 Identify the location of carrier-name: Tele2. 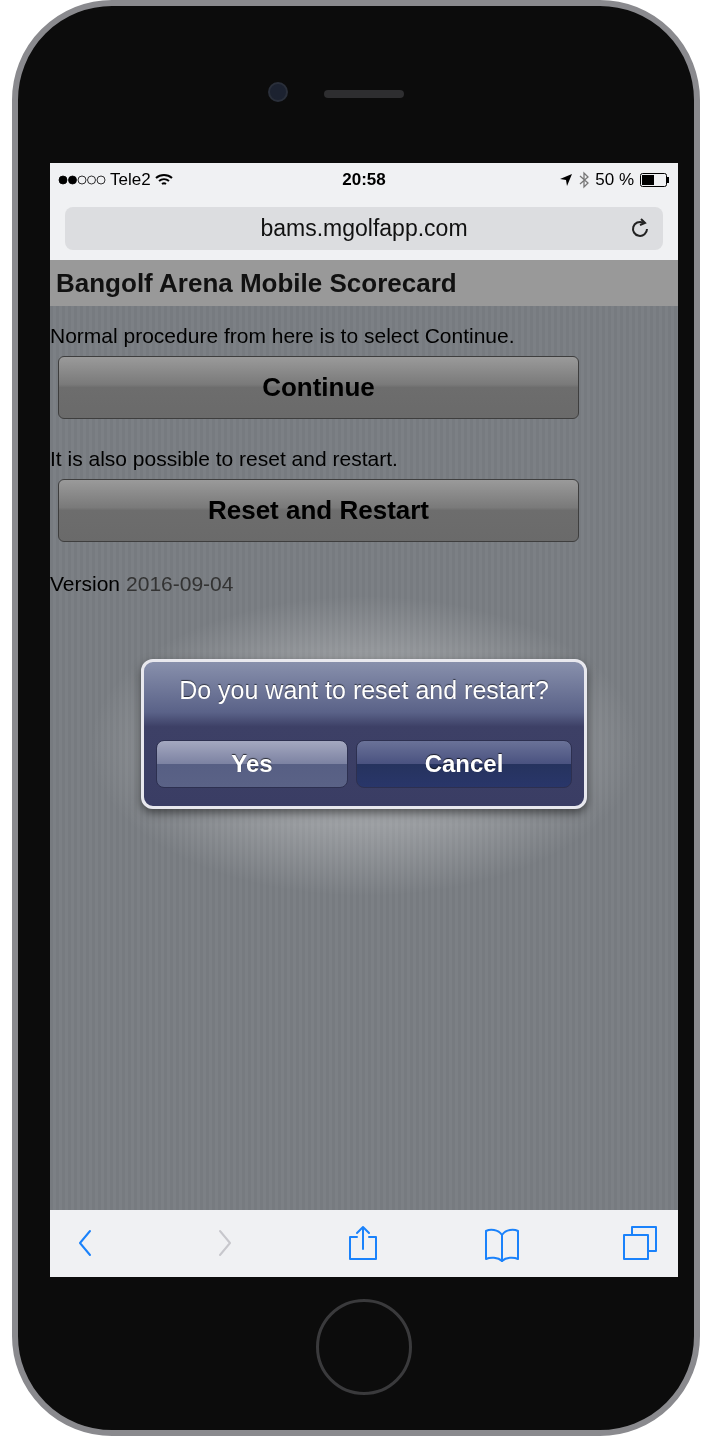
(130, 180).